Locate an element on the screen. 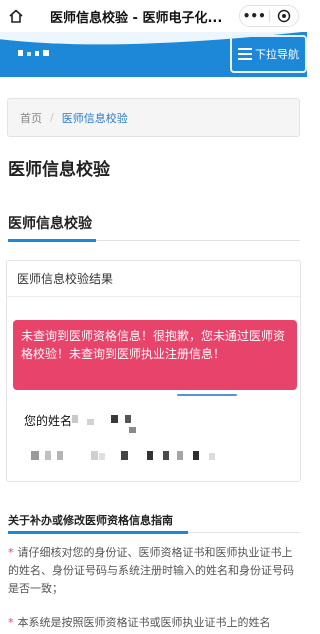 The image size is (320, 634). name-label: 您的姓名 is located at coordinates (48, 421).